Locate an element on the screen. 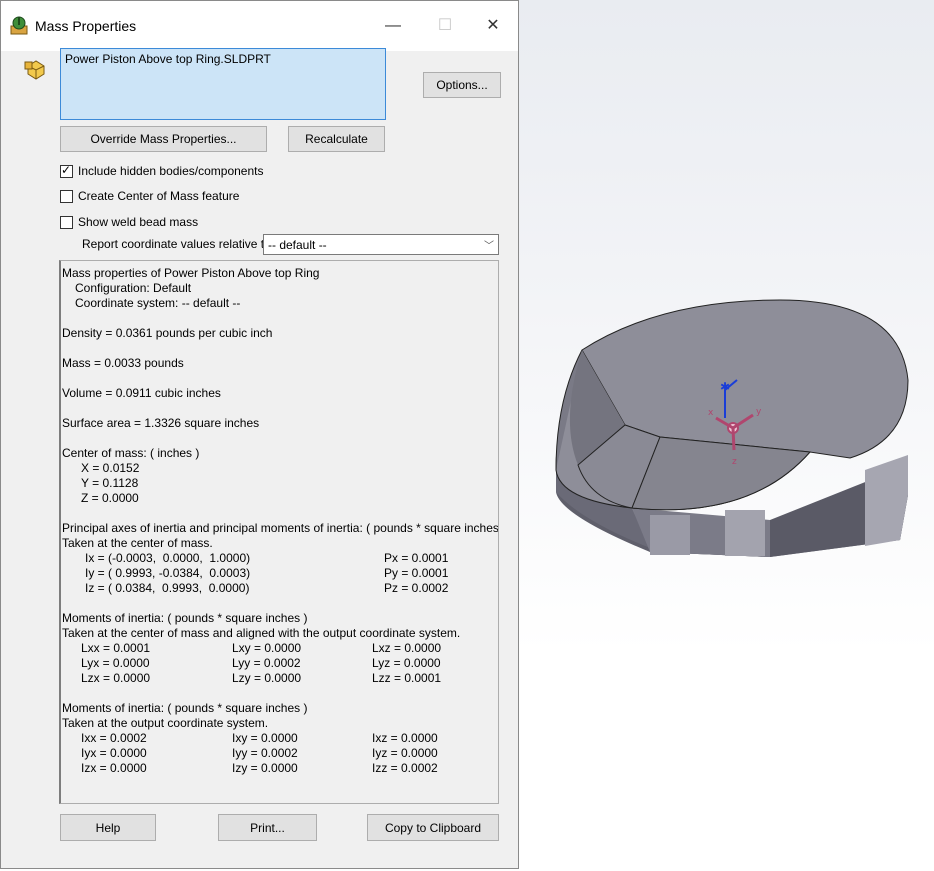  copy-to-clipboard-button: Copy to Clipboard is located at coordinates (433, 827).